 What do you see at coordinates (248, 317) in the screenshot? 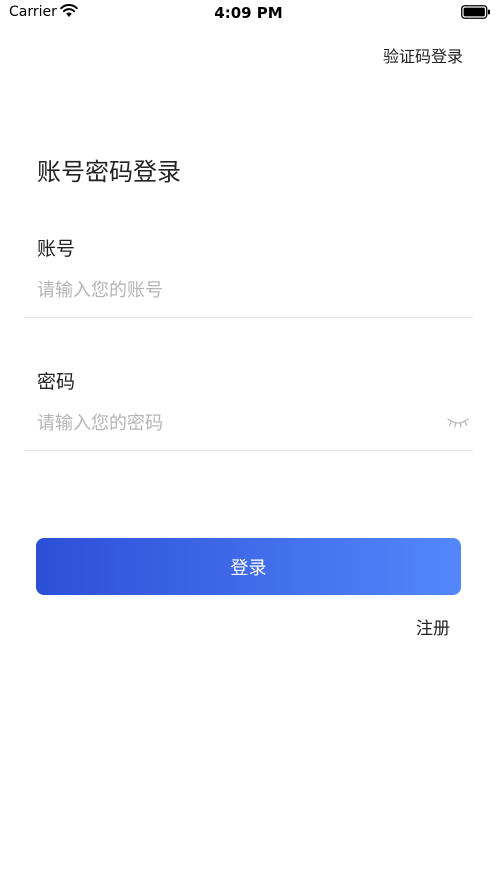
I see `account-divider` at bounding box center [248, 317].